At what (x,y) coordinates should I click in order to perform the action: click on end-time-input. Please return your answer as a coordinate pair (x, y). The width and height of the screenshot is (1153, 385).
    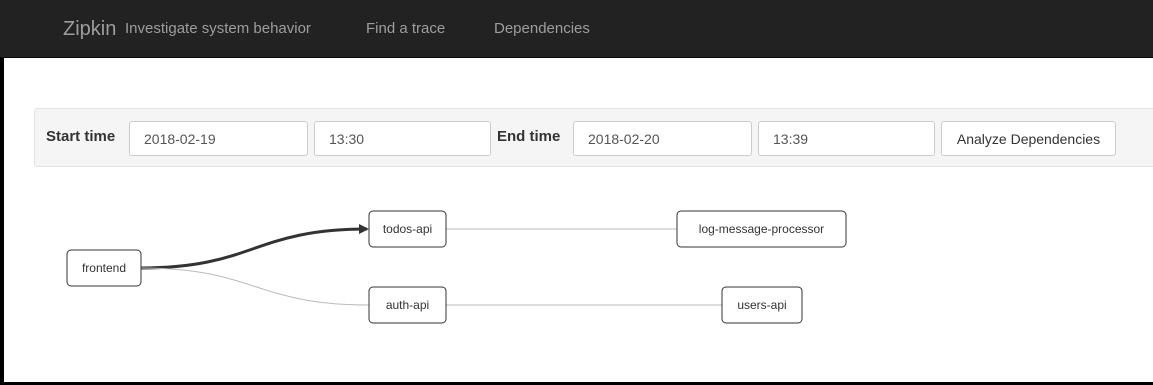
    Looking at the image, I should click on (846, 138).